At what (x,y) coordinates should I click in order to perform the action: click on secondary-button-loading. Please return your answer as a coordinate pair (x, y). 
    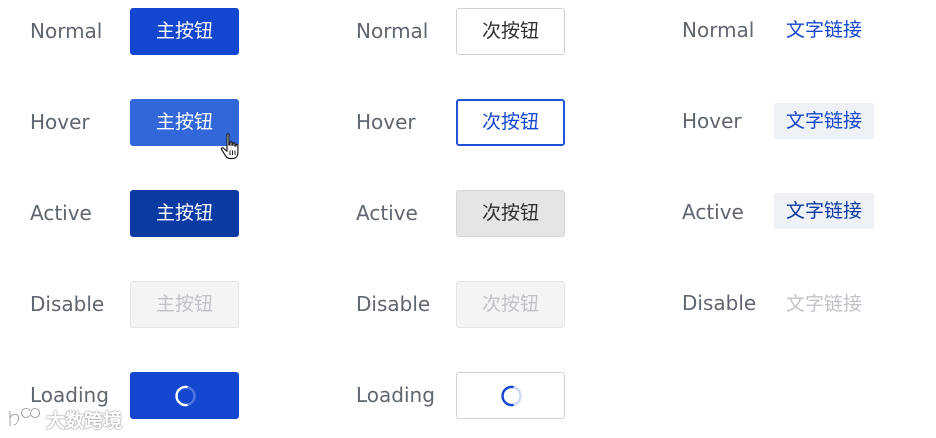
    Looking at the image, I should click on (510, 395).